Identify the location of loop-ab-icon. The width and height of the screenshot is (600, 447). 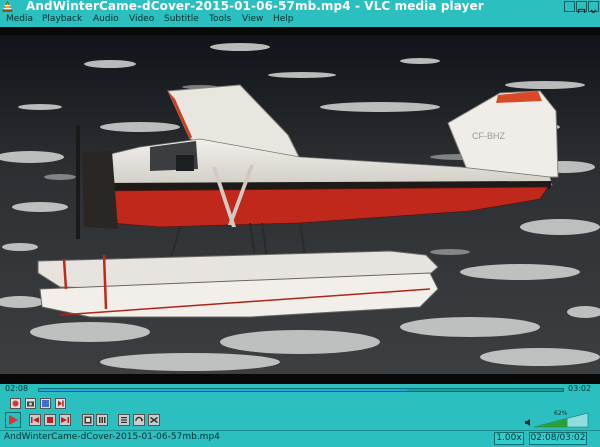
(45, 403).